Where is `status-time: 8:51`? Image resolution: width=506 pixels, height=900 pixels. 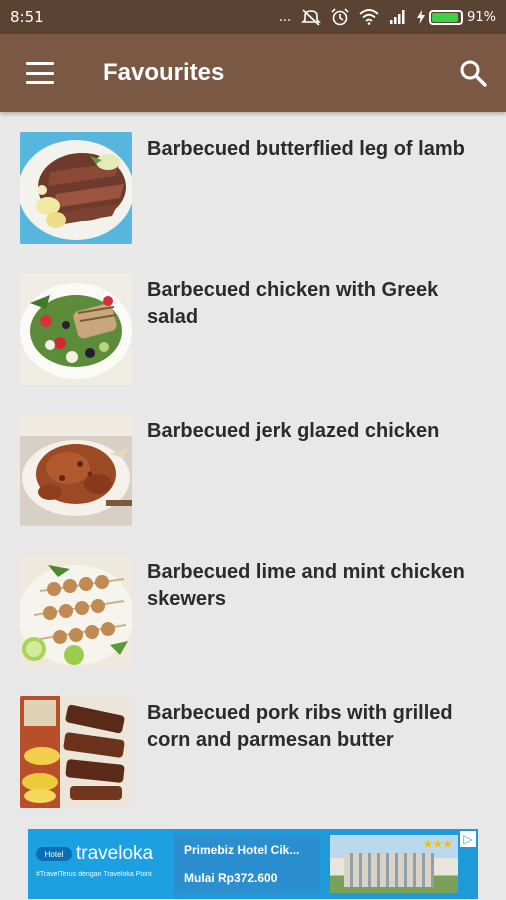 status-time: 8:51 is located at coordinates (27, 17).